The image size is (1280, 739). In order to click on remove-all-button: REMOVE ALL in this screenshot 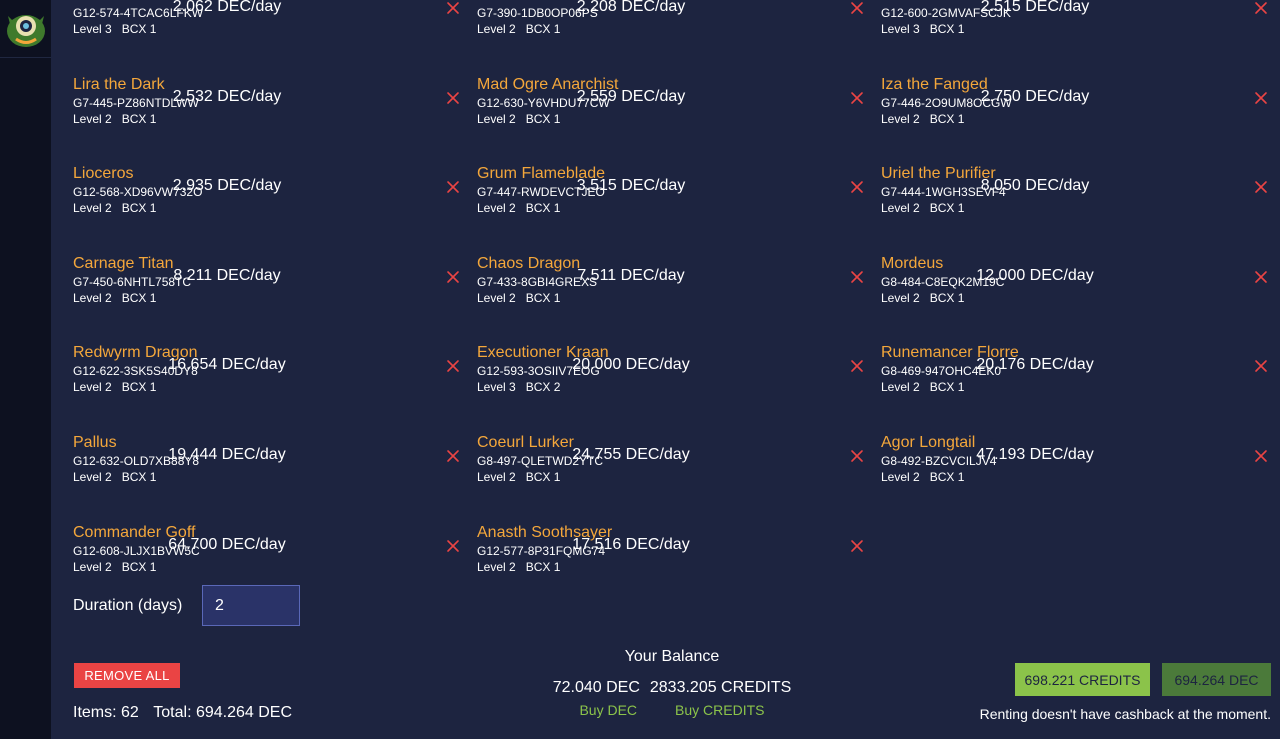, I will do `click(127, 675)`.